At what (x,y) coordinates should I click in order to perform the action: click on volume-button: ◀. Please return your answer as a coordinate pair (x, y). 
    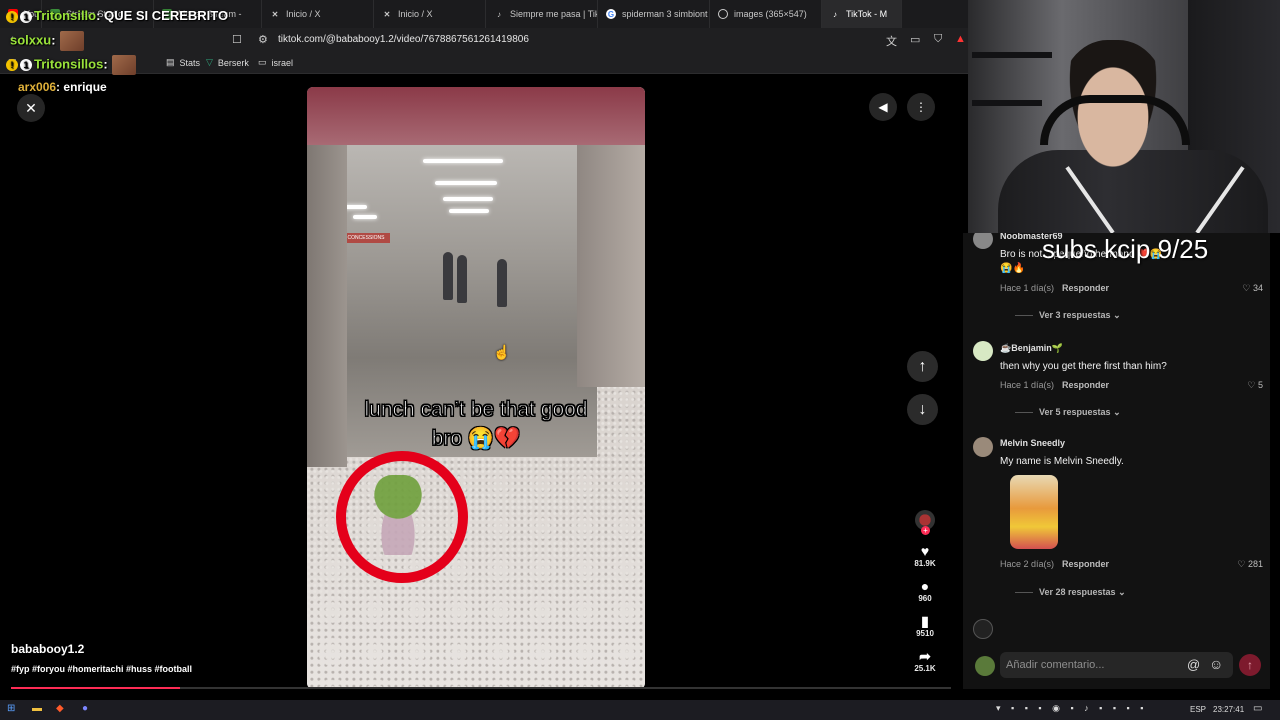
    Looking at the image, I should click on (883, 107).